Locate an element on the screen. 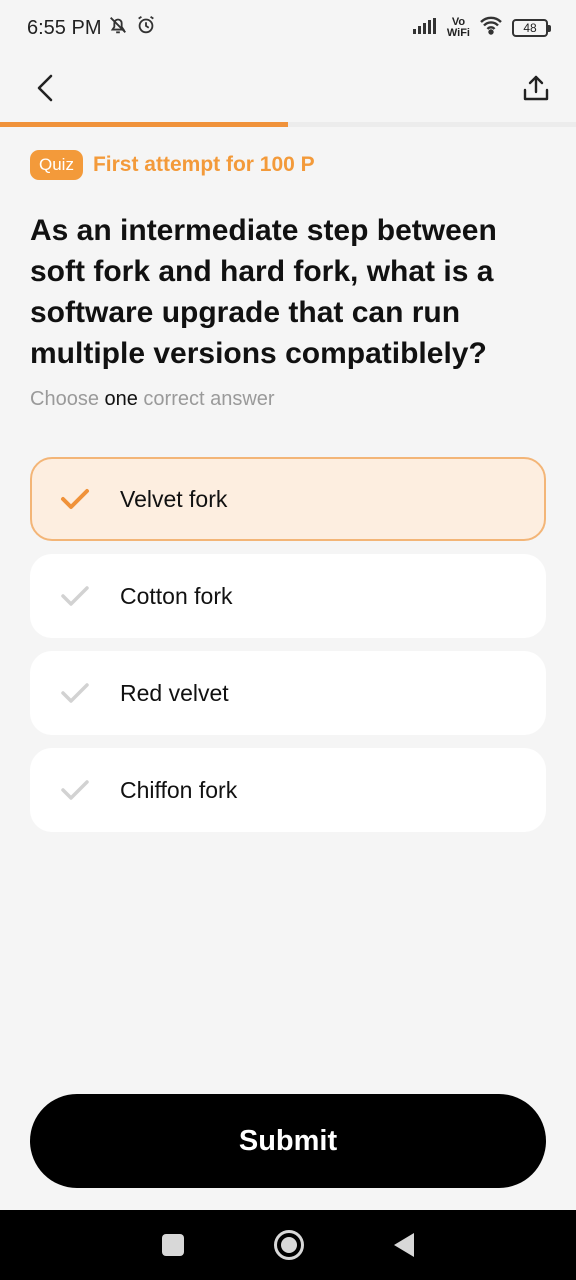 This screenshot has width=576, height=1280. vowifi-bottom: WiFi is located at coordinates (458, 33).